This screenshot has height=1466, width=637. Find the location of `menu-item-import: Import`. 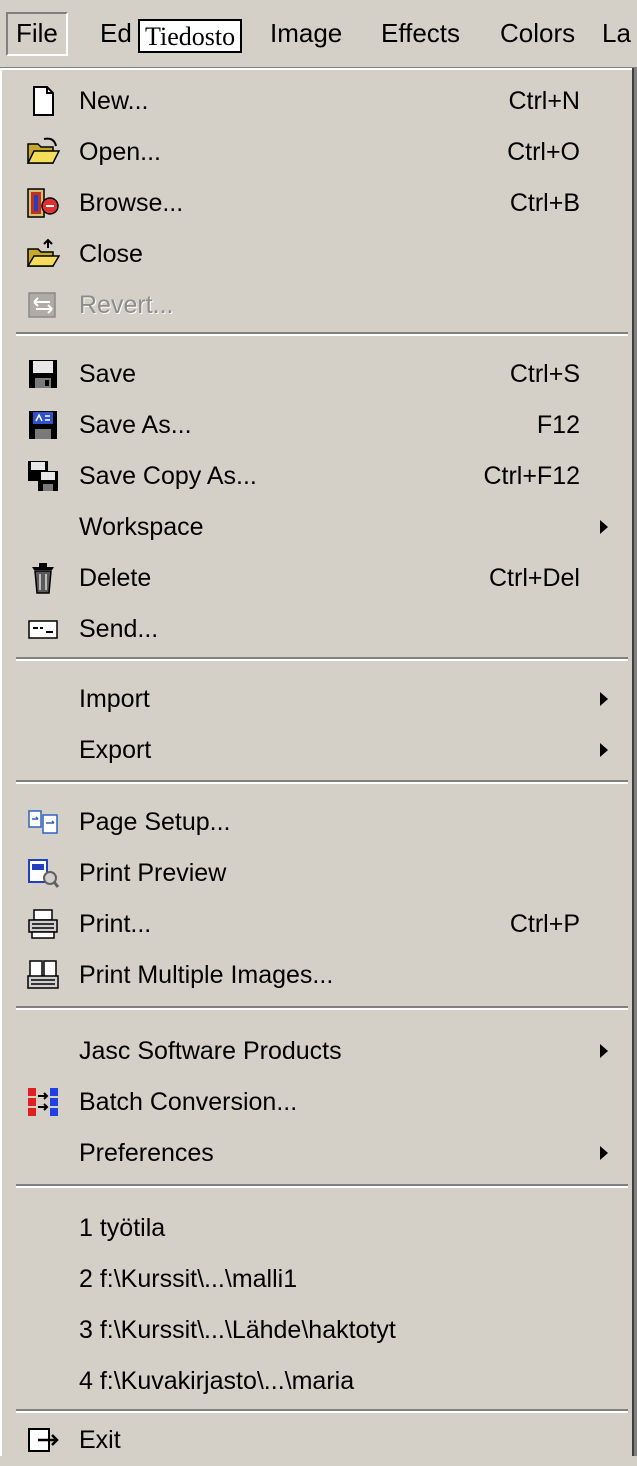

menu-item-import: Import is located at coordinates (317, 699).